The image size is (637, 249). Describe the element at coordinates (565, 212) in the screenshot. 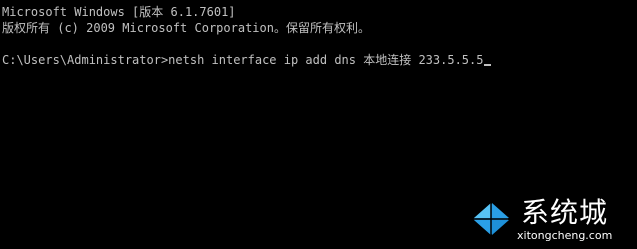

I see `watermark-title: 系统城` at that location.